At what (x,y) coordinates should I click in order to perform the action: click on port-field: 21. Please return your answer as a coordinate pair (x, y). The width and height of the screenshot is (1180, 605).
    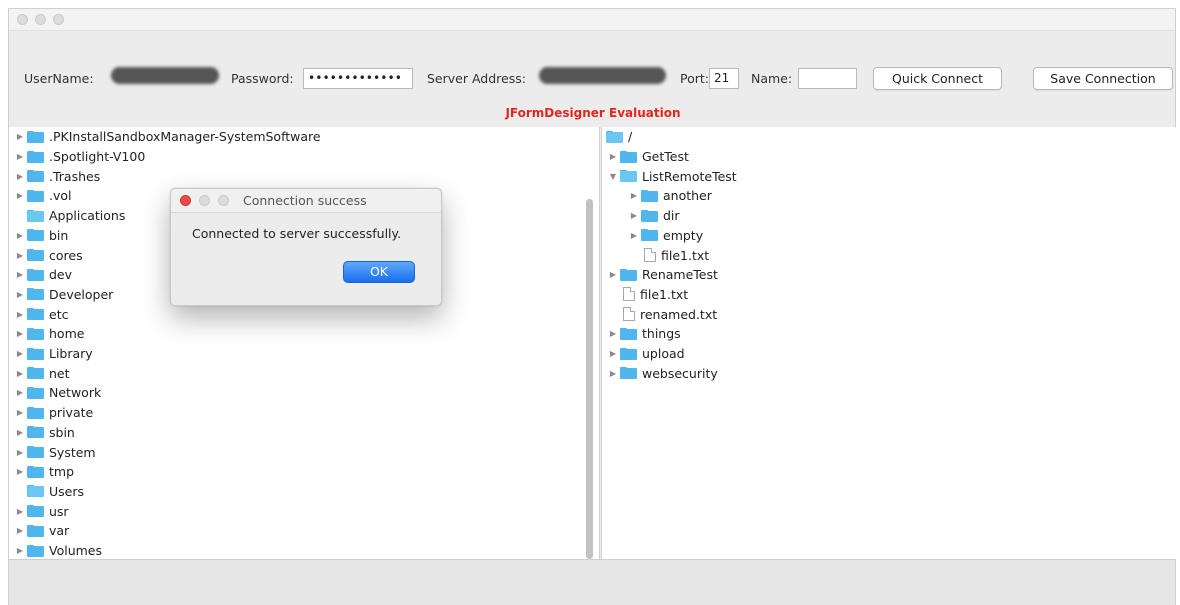
    Looking at the image, I should click on (724, 78).